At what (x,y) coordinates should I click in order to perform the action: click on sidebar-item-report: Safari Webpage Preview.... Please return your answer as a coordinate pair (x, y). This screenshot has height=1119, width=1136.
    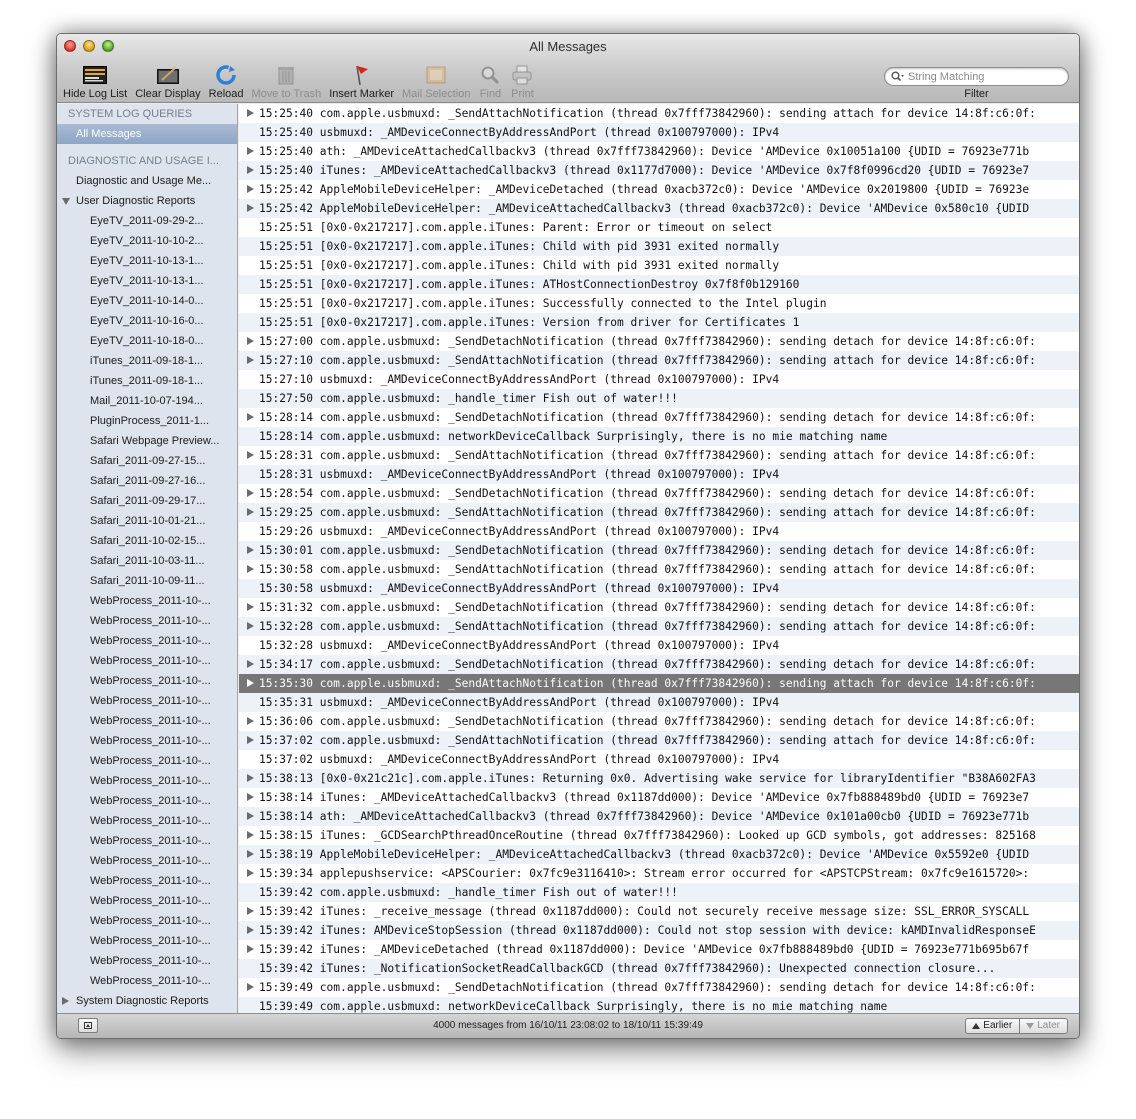
    Looking at the image, I should click on (147, 441).